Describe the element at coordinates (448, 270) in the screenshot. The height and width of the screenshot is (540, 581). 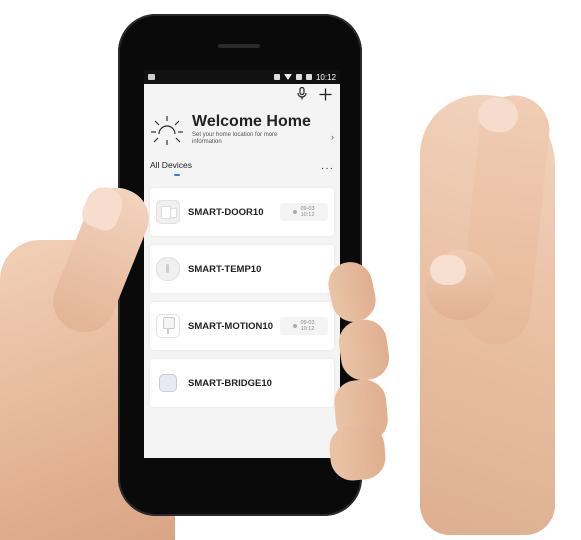
I see `right-curled-fingernail` at that location.